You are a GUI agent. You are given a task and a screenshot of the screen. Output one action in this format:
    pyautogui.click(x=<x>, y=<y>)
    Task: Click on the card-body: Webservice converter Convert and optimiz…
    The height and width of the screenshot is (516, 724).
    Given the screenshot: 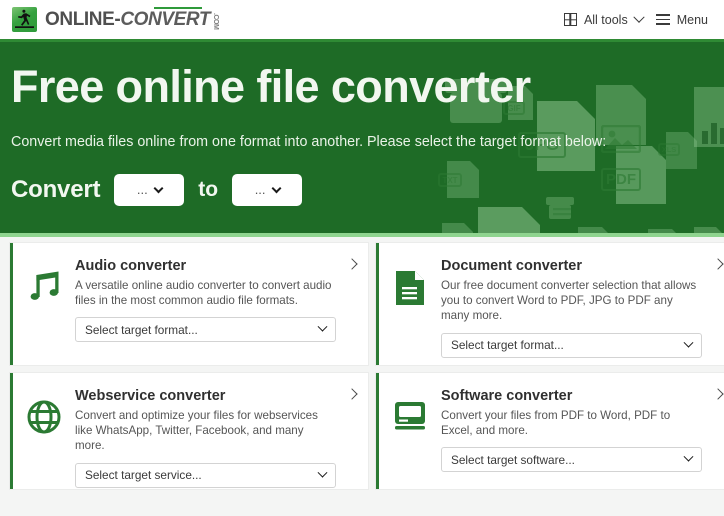 What is the action you would take?
    pyautogui.click(x=213, y=437)
    